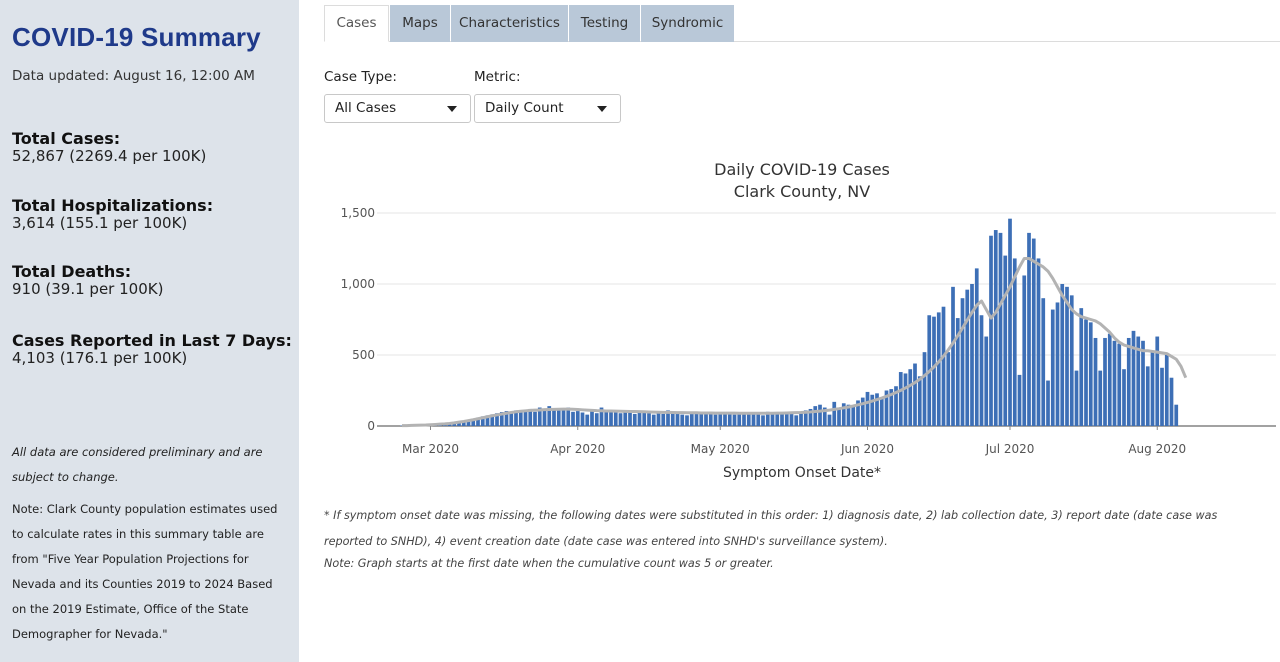  What do you see at coordinates (88, 289) in the screenshot?
I see `total-deaths-value: 910 (39.1 per 100K)` at bounding box center [88, 289].